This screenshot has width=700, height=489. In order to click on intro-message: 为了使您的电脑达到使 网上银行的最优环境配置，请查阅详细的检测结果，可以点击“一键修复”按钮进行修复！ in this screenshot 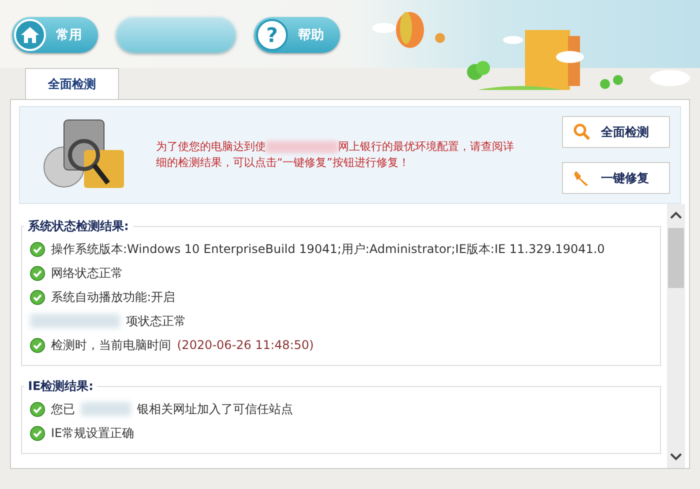, I will do `click(335, 155)`.